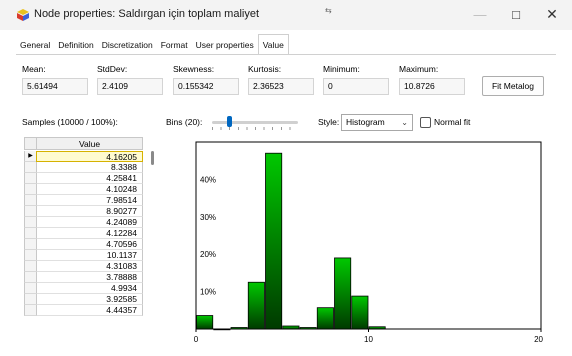 The image size is (572, 356). I want to click on grid-cell-value: 3.78888, so click(89, 277).